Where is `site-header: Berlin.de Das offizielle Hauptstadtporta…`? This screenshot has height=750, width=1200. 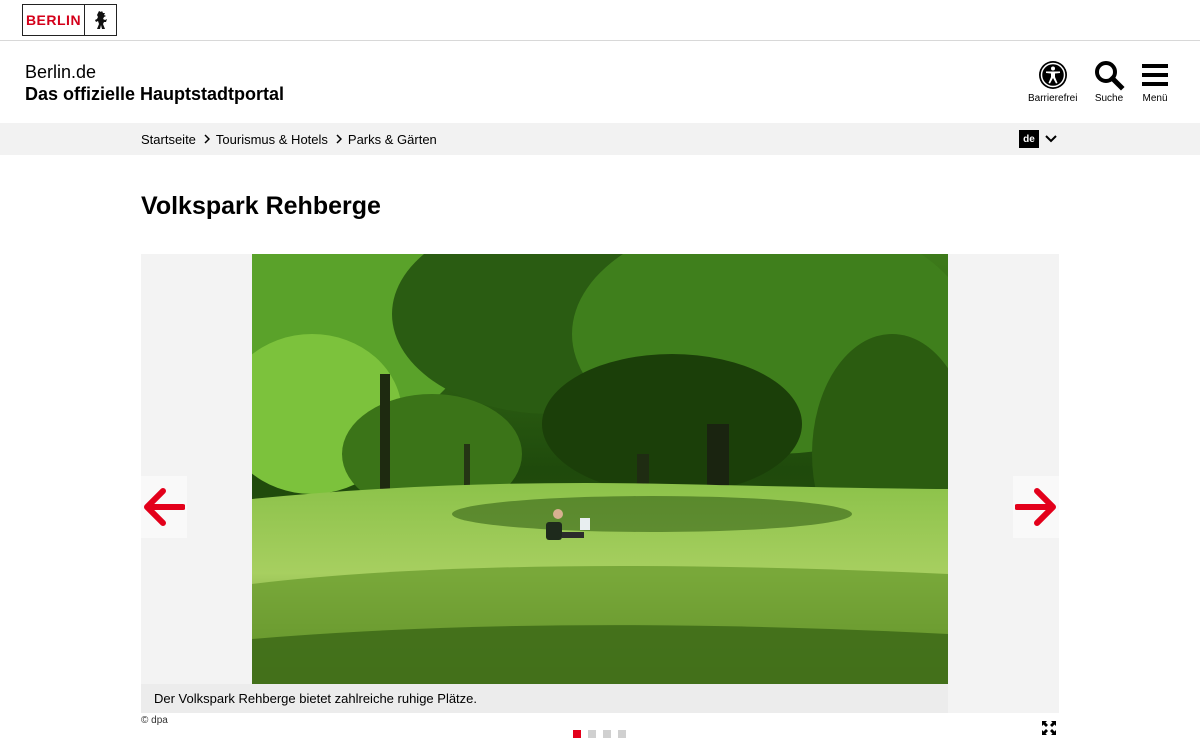
site-header: Berlin.de Das offizielle Hauptstadtporta… is located at coordinates (600, 82).